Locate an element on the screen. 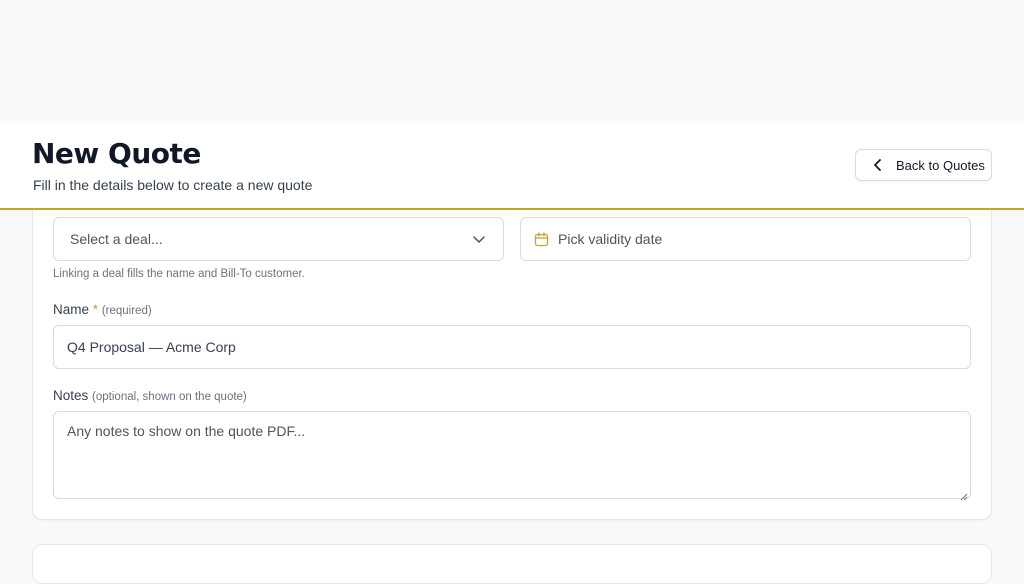 The image size is (1024, 584). calendar-icon is located at coordinates (541, 239).